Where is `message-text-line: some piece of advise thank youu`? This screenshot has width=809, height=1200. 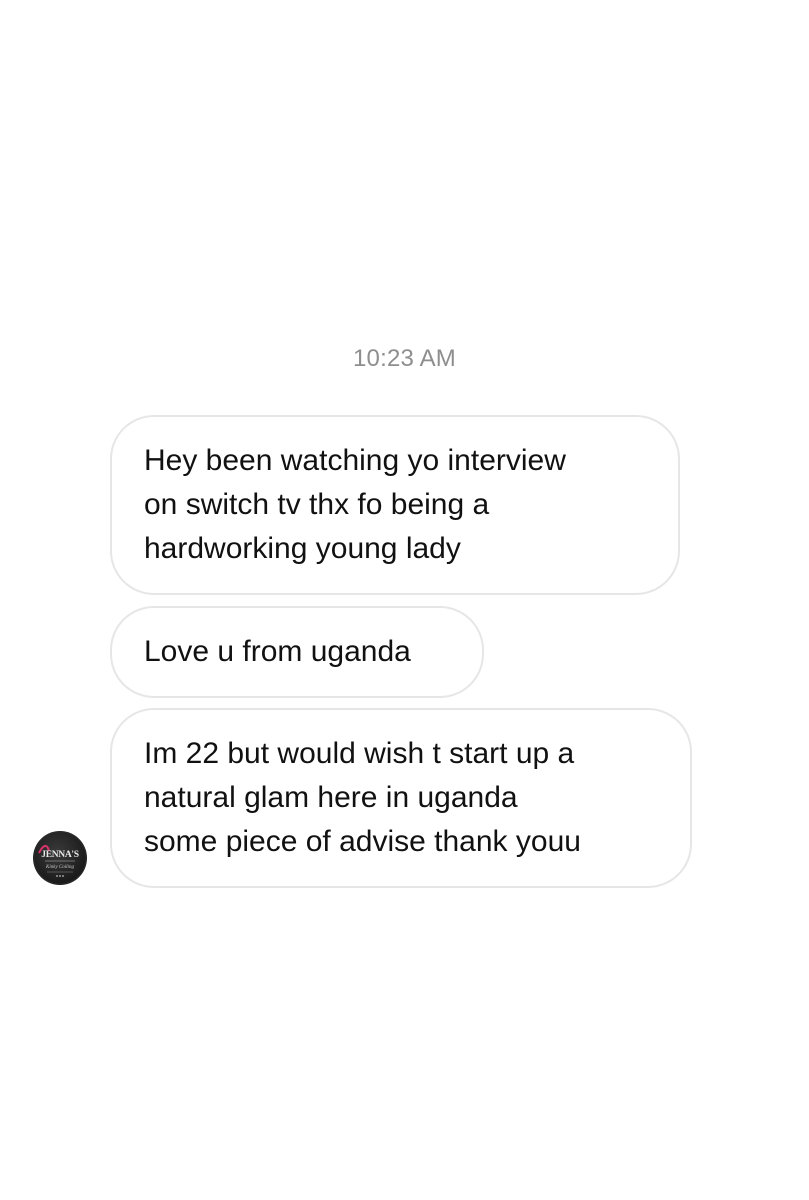
message-text-line: some piece of advise thank youu is located at coordinates (362, 841).